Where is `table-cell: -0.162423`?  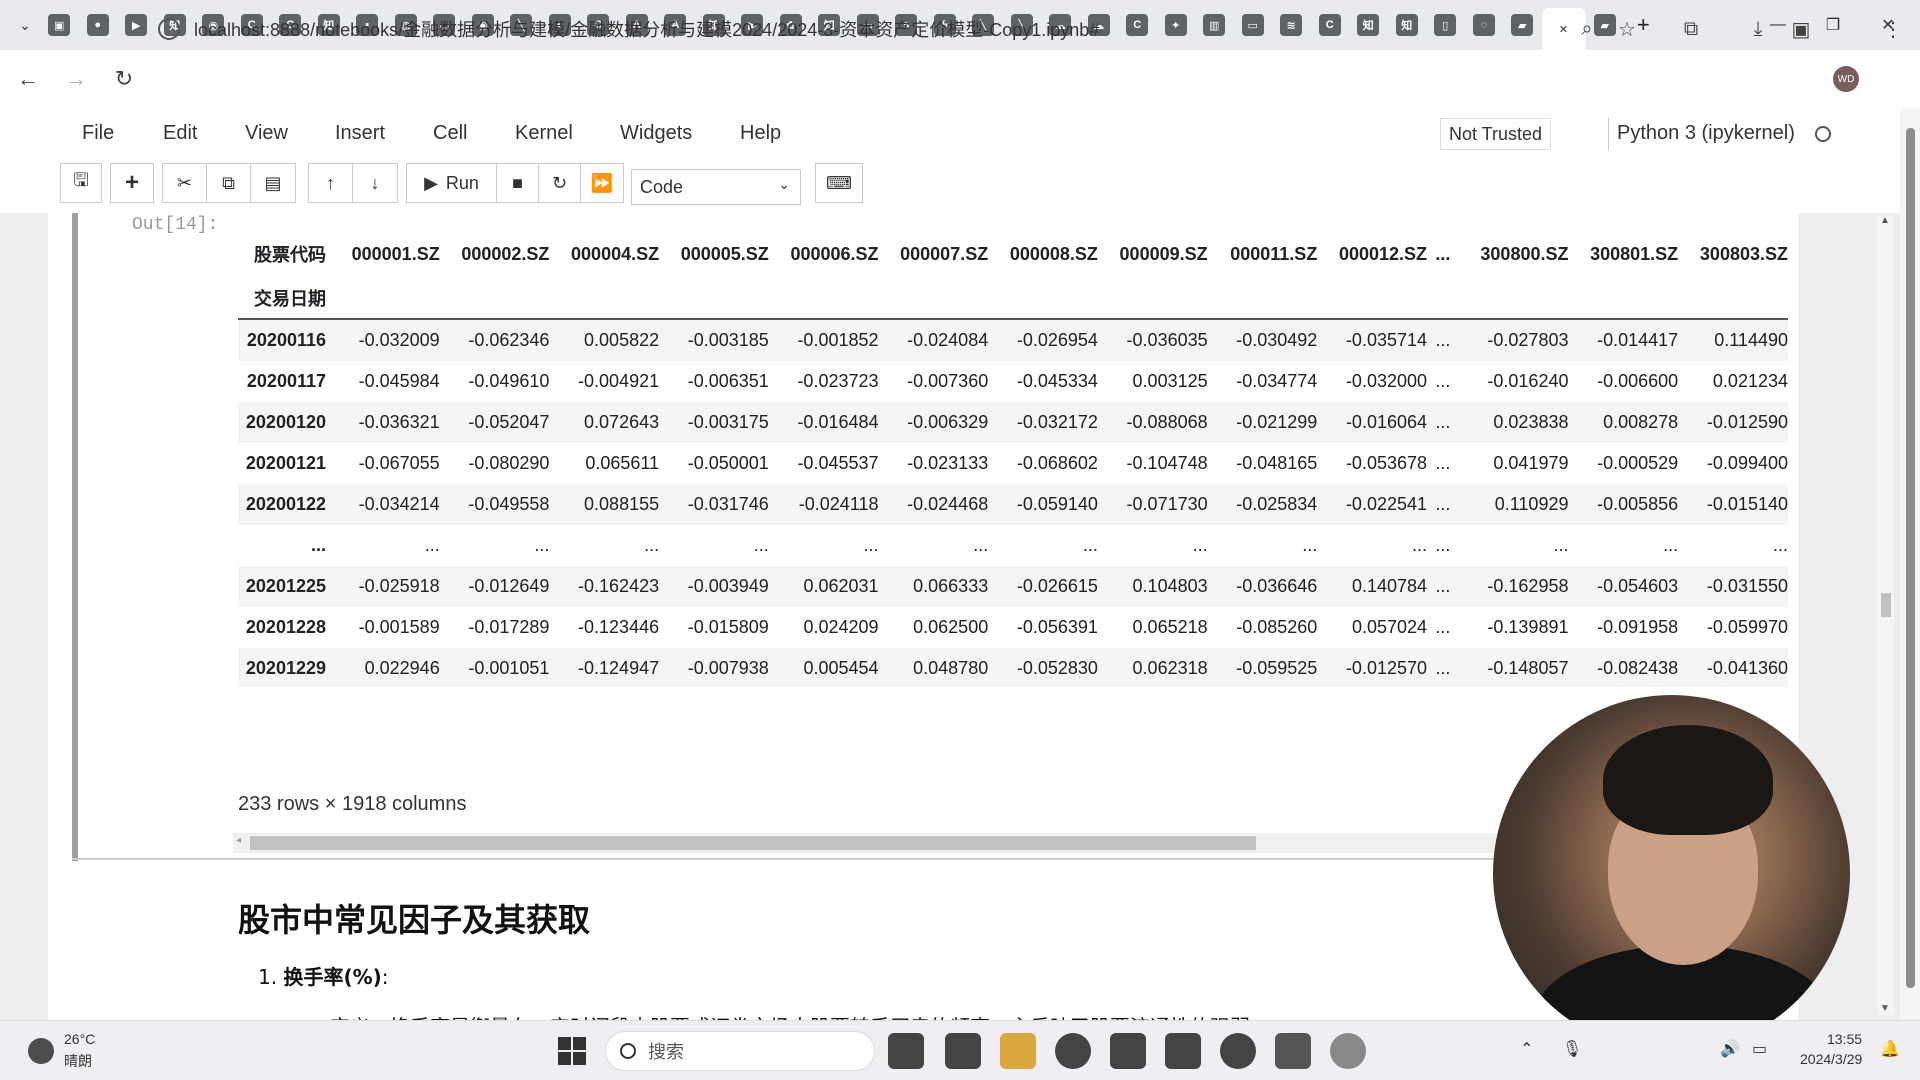
table-cell: -0.162423 is located at coordinates (604, 586).